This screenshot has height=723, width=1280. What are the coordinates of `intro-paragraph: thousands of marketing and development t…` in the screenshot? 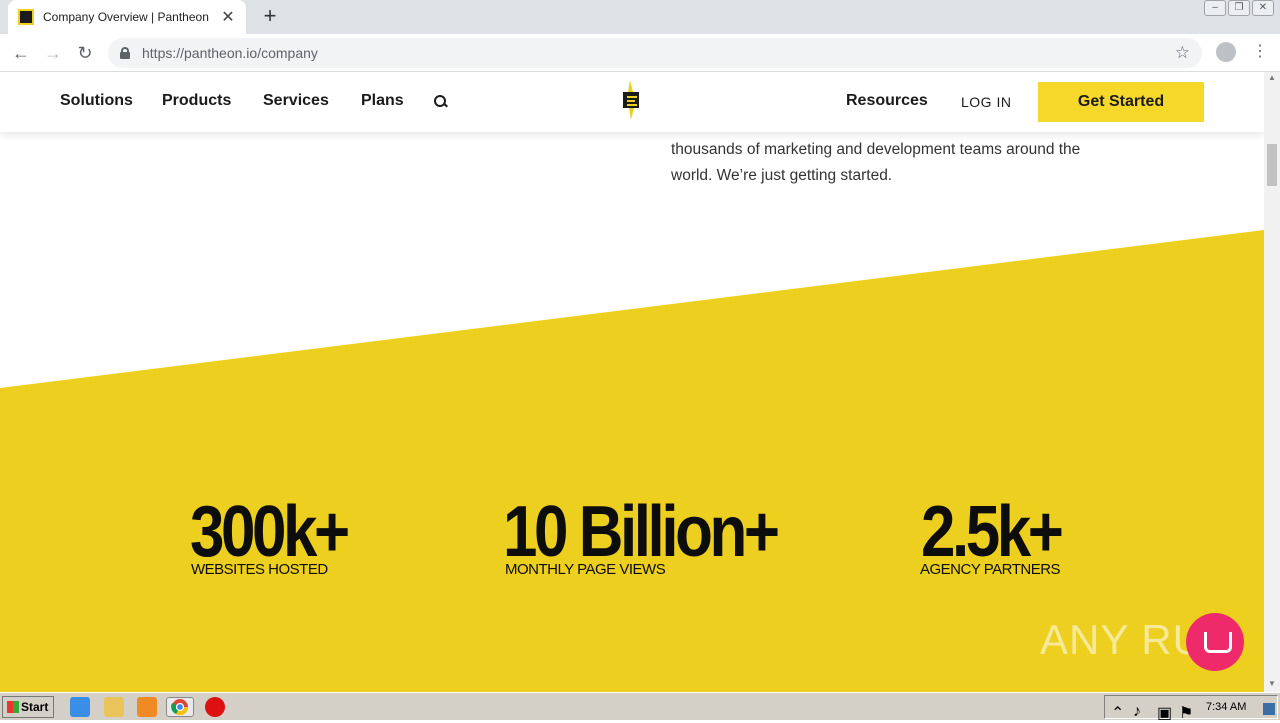 It's located at (876, 162).